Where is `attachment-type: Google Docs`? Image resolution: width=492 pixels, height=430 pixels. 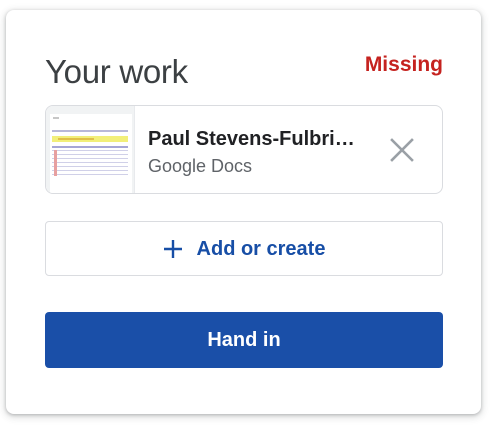
attachment-type: Google Docs is located at coordinates (200, 166).